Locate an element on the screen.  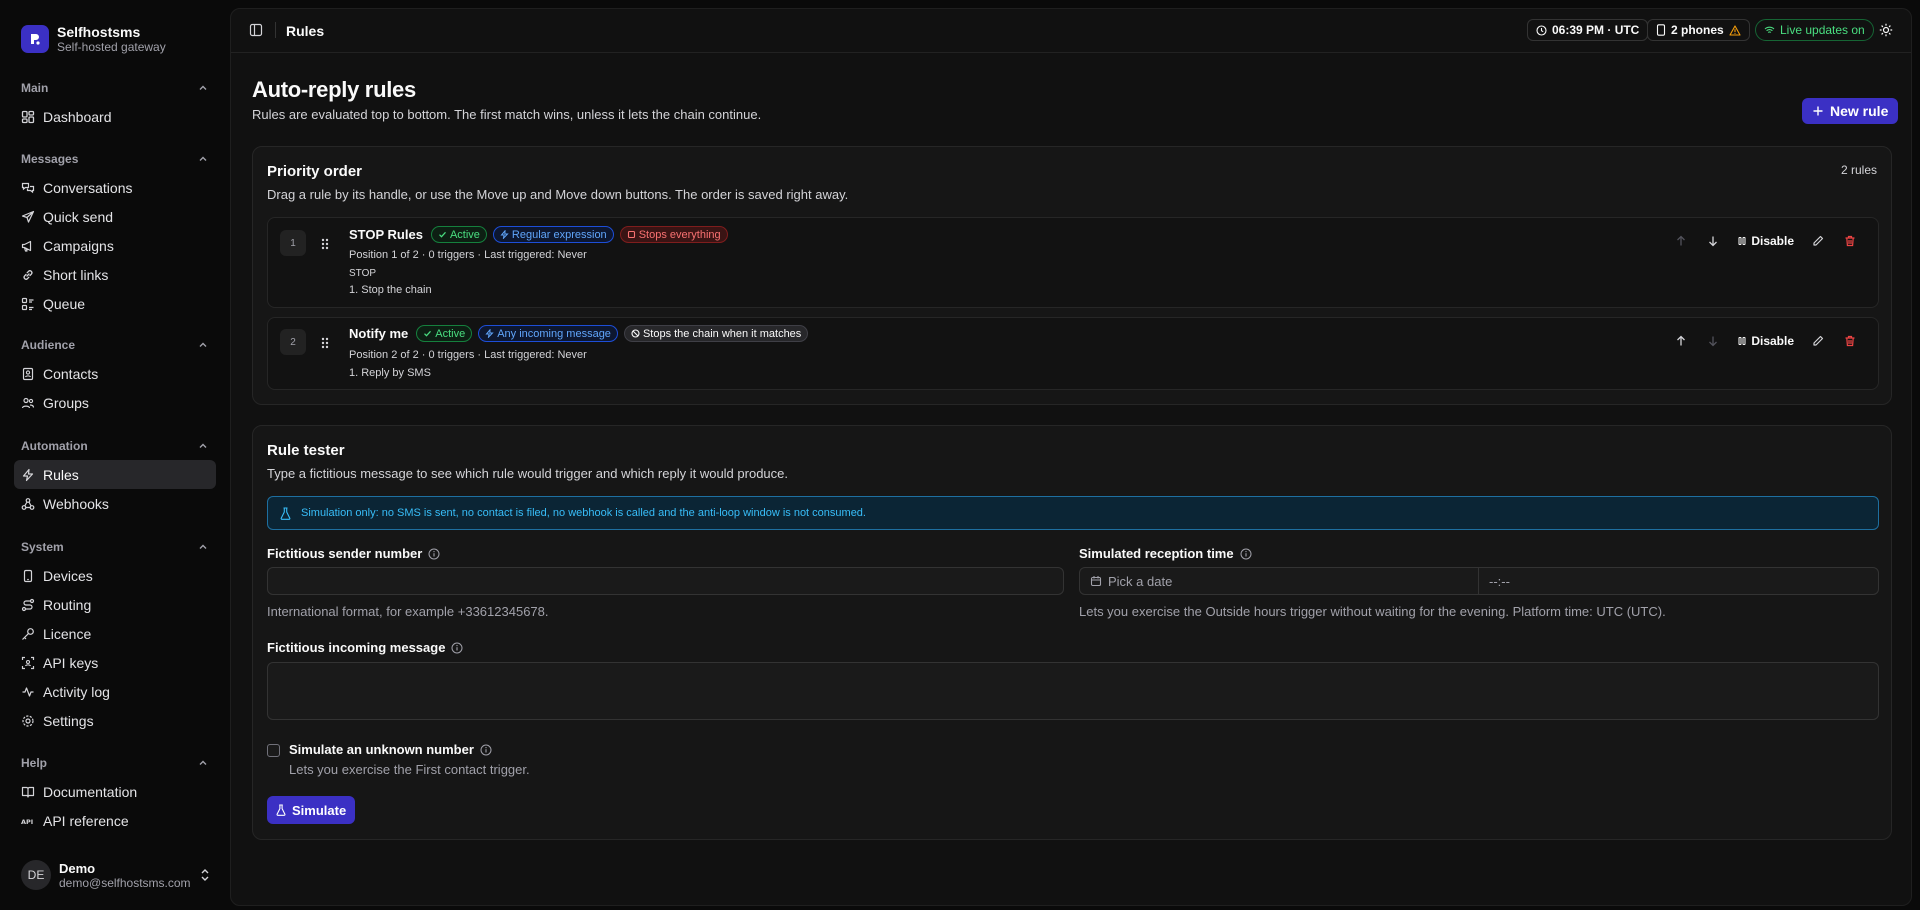
nav-group-label: Help is located at coordinates (34, 763).